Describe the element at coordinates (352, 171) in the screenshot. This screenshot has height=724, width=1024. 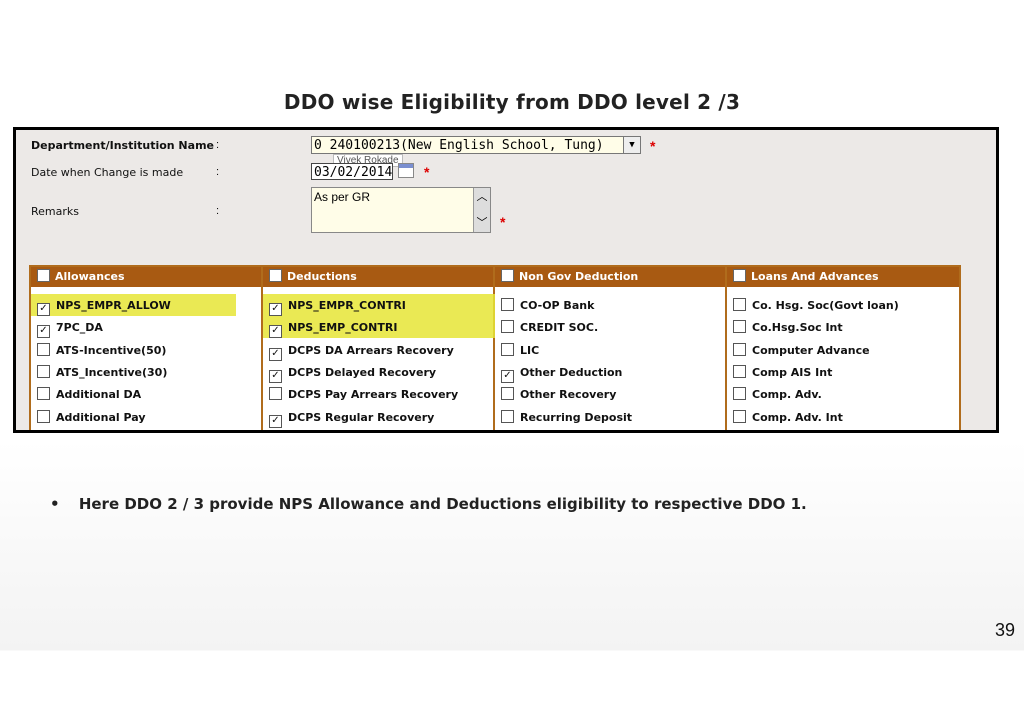
I see `date-input: 03/02/2014` at that location.